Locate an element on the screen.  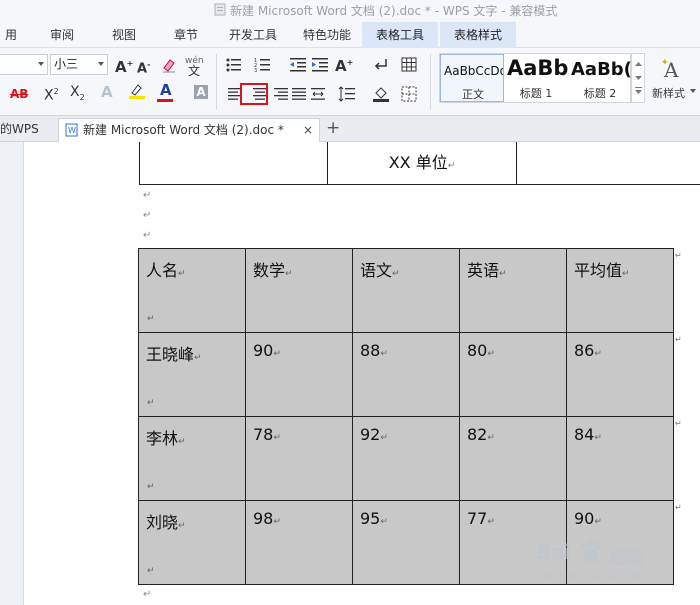
new-tab-icon: + is located at coordinates (333, 130).